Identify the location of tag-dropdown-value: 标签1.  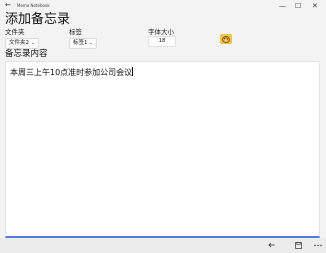
(80, 43).